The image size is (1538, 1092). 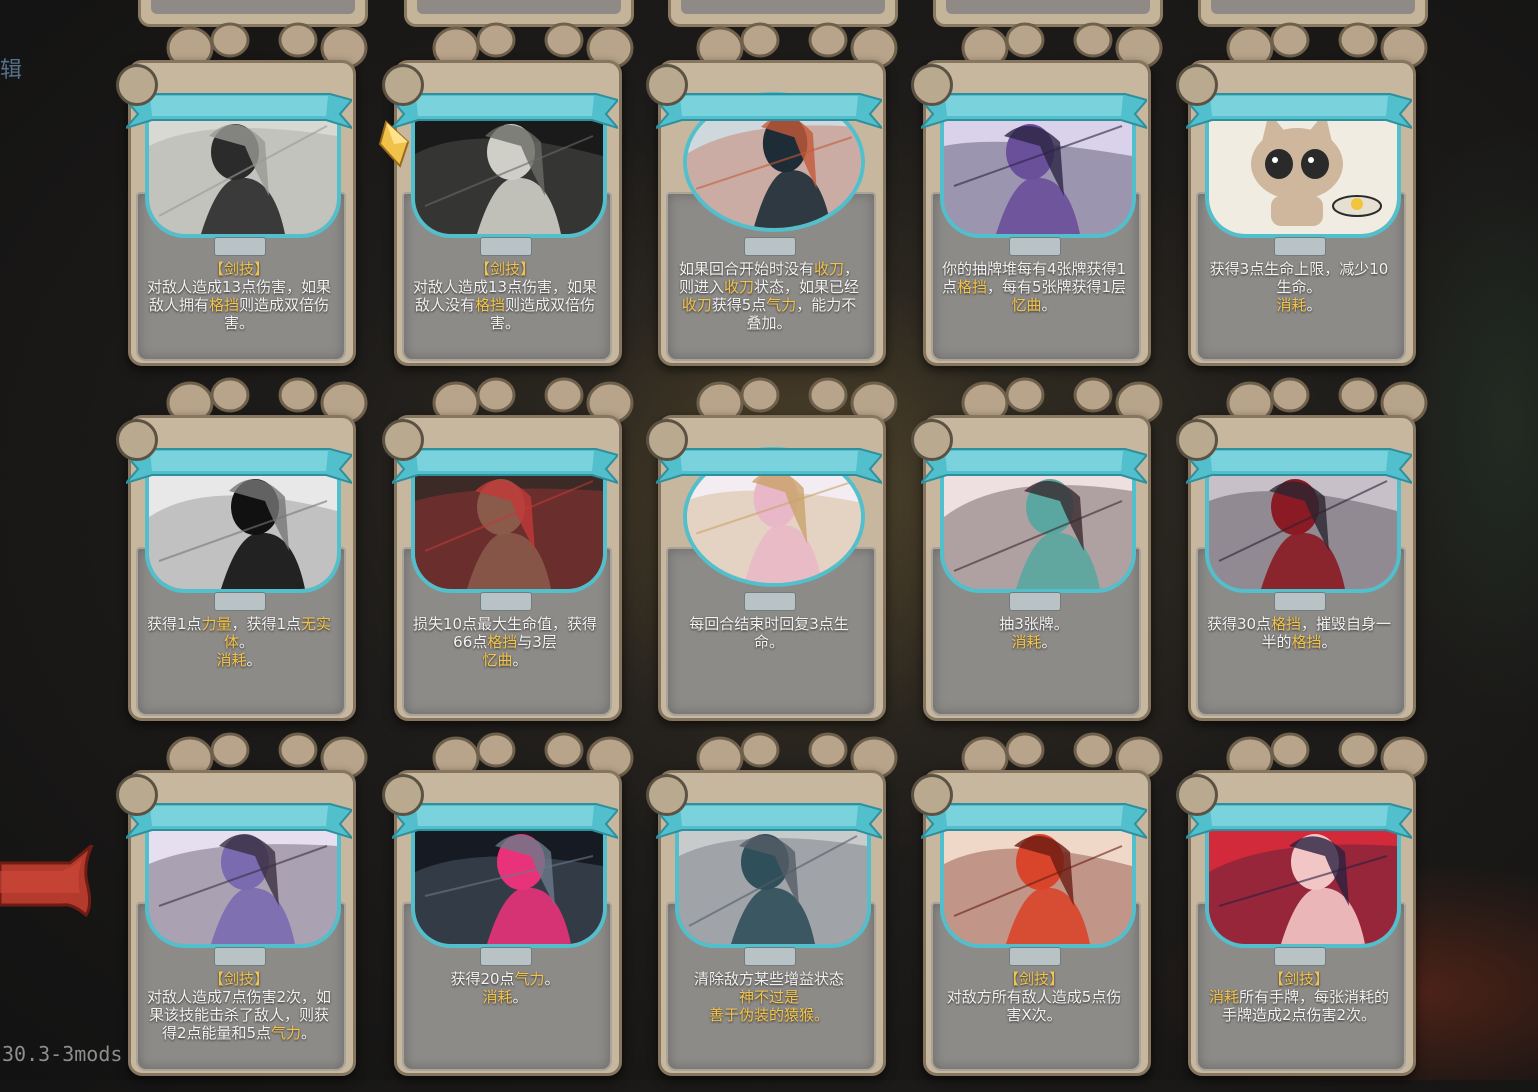 I want to click on card: 【剑技】 对敌方所有敌人造成5点伤害X次。, so click(x=1037, y=912).